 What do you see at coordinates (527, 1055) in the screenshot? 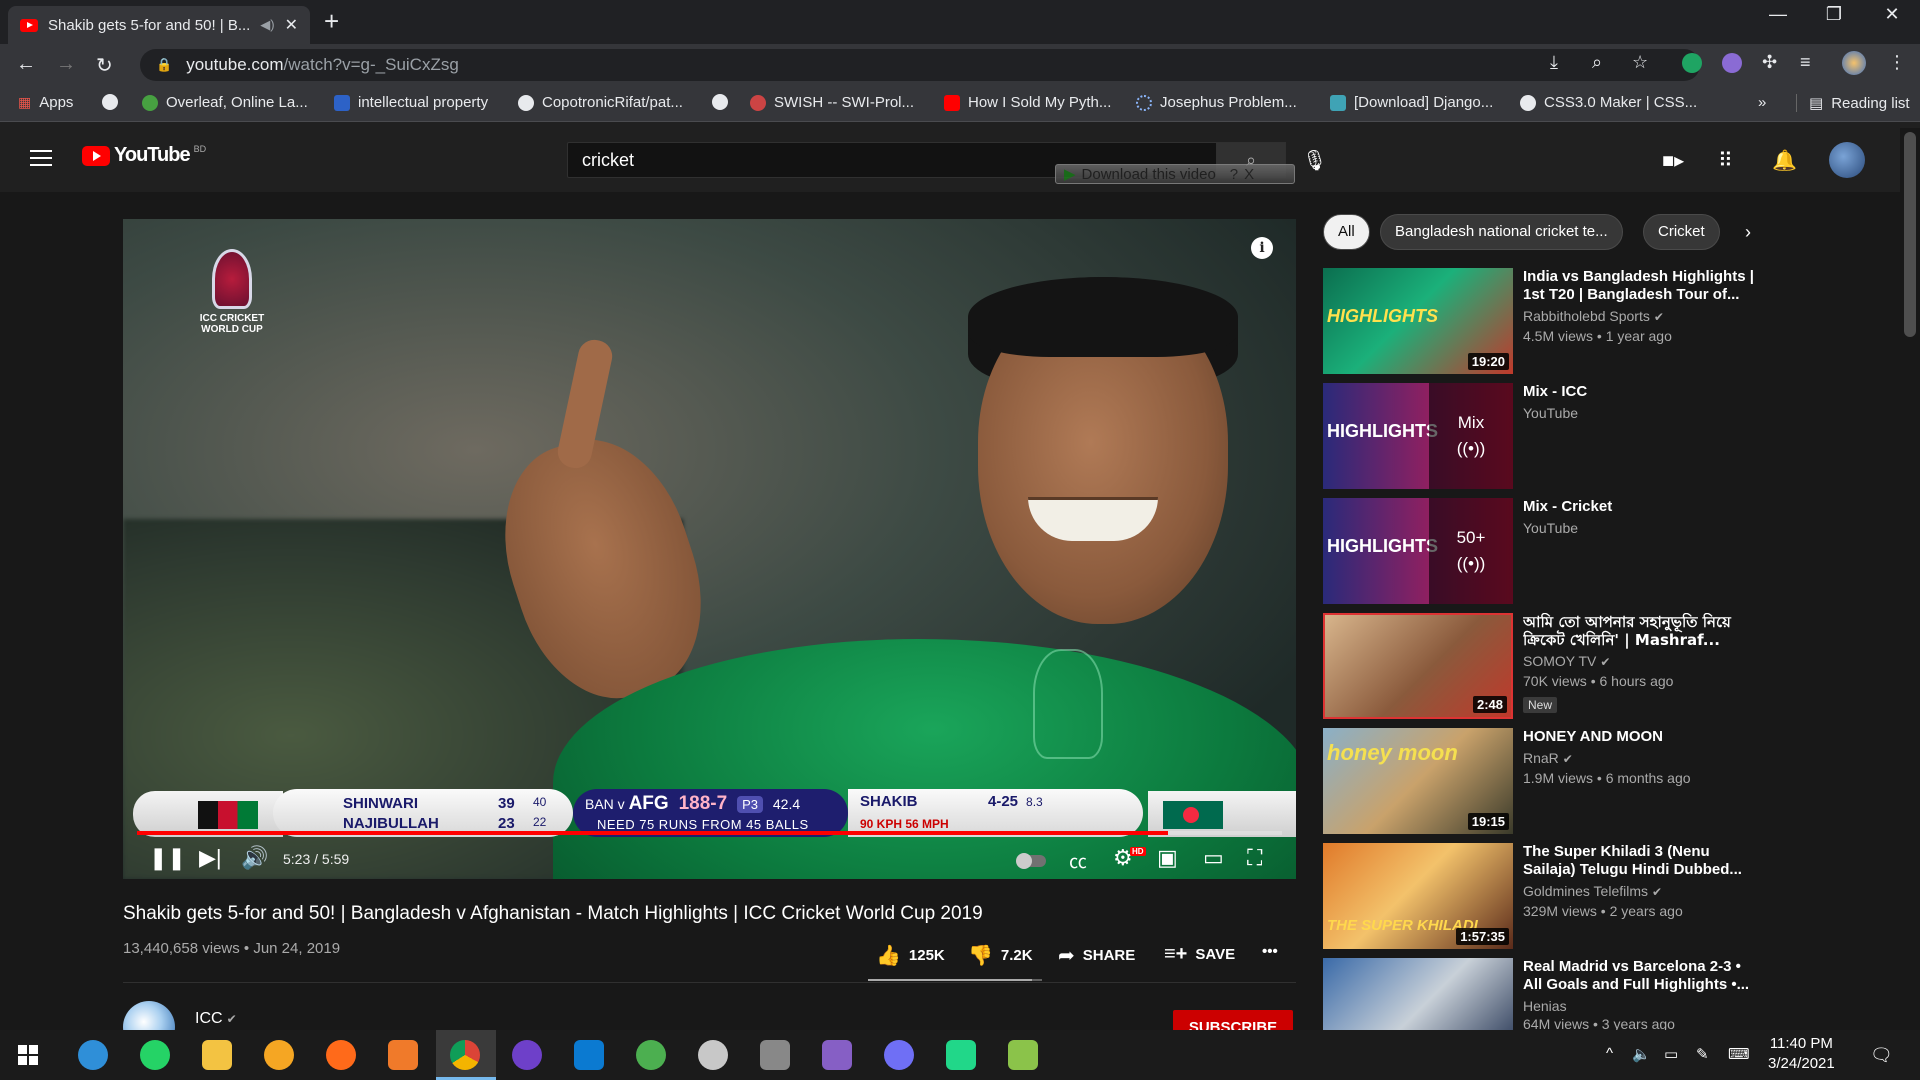
I see `github-desktop-icon` at bounding box center [527, 1055].